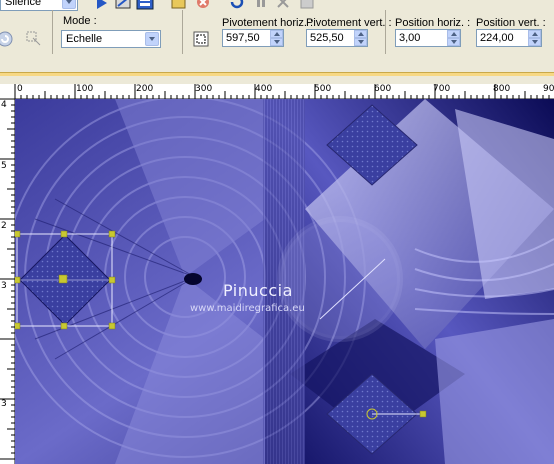 The width and height of the screenshot is (554, 464). I want to click on pause-icon, so click(261, 6).